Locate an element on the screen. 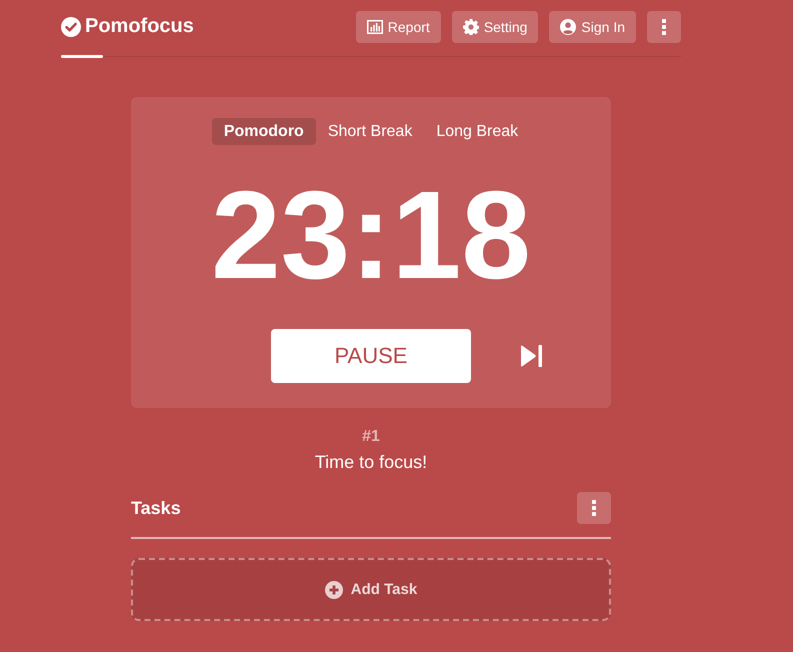  tasks-menu-button is located at coordinates (594, 508).